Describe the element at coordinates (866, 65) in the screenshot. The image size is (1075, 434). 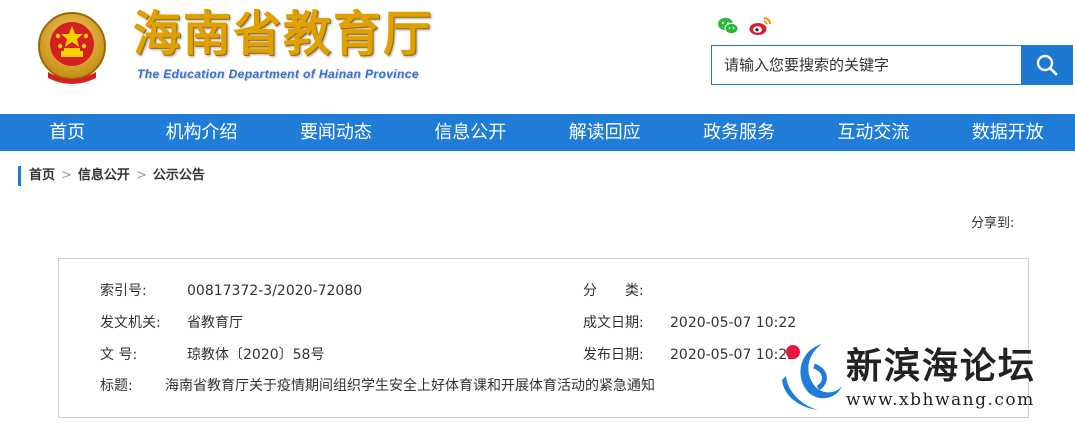
I see `search-input` at that location.